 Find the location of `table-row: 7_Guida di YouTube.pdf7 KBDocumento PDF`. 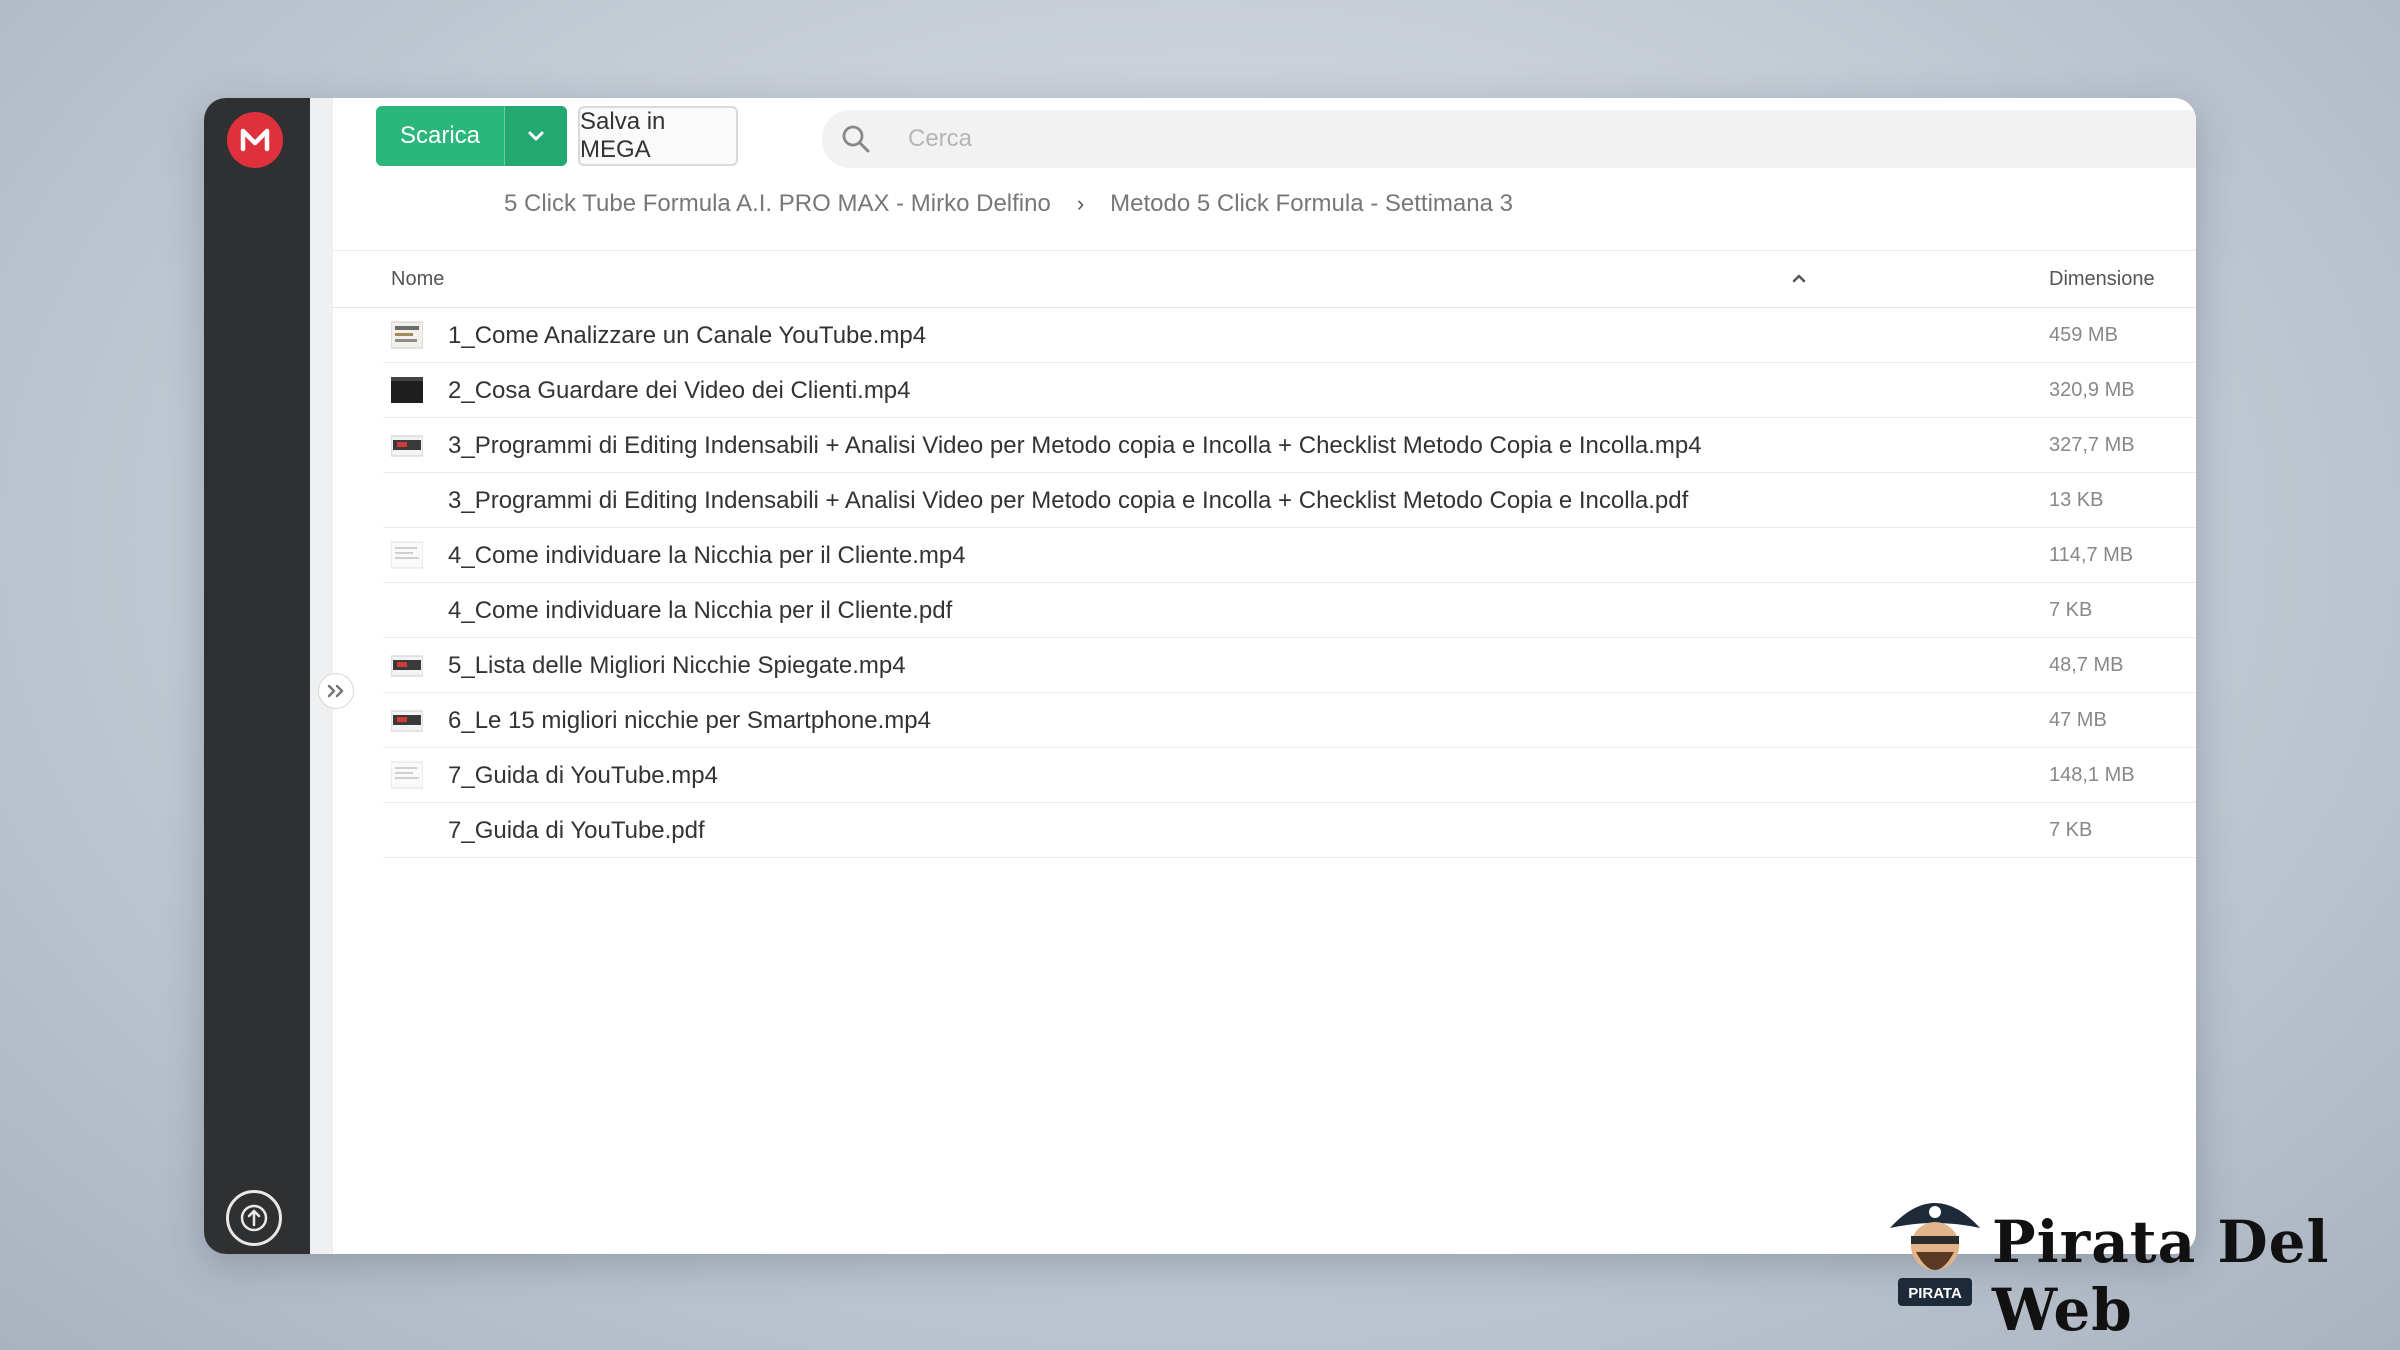

table-row: 7_Guida di YouTube.pdf7 KBDocumento PDF is located at coordinates (1289, 830).